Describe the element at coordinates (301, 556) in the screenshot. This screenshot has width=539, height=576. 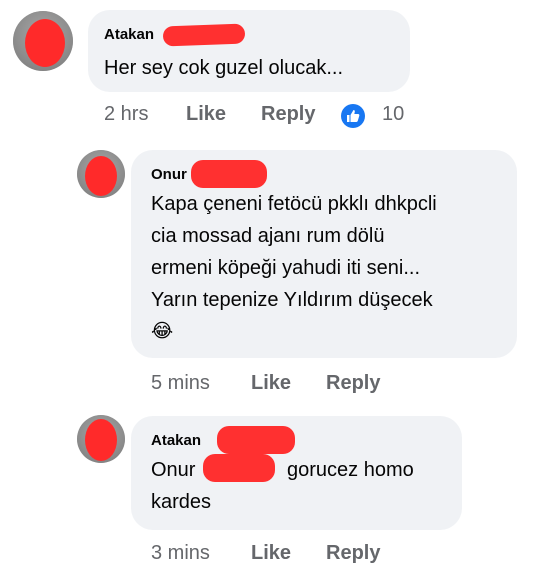
I see `comment-actions: 3 mins Like Reply` at that location.